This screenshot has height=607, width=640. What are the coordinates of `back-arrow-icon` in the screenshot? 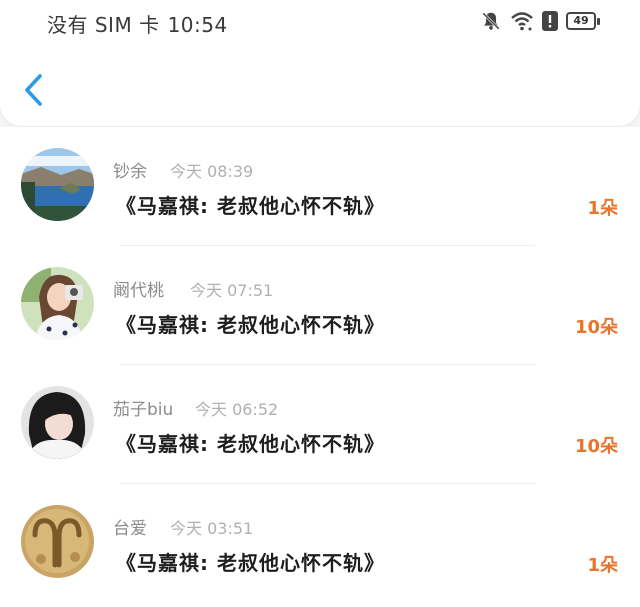 It's located at (35, 90).